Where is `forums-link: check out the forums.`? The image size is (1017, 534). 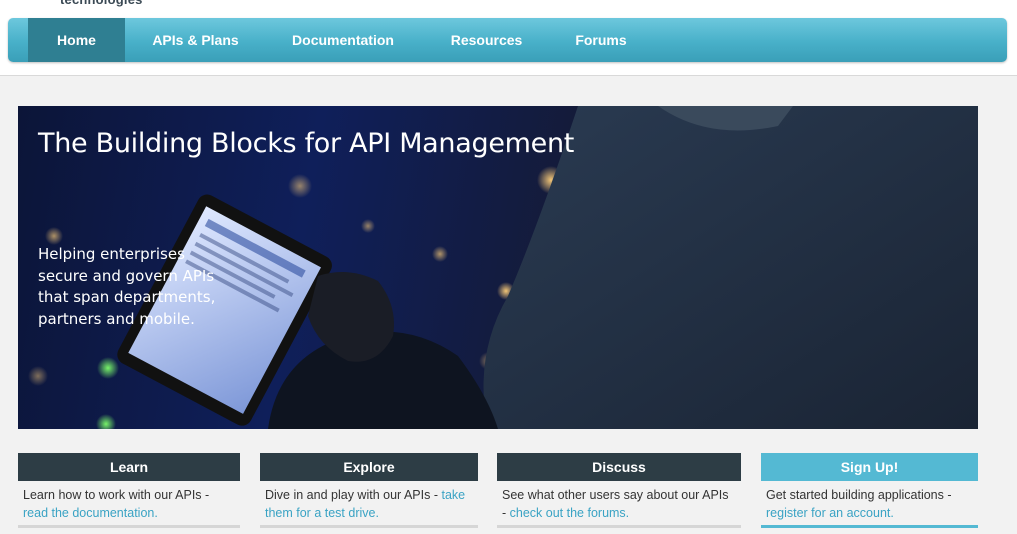
forums-link: check out the forums. is located at coordinates (570, 513).